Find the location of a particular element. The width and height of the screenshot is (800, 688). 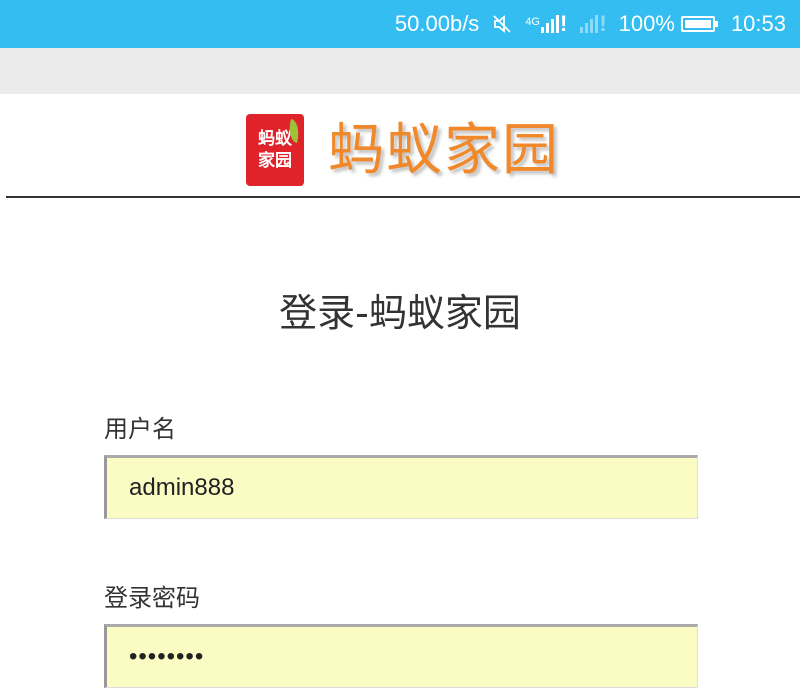

password-label: 登录密码 is located at coordinates (152, 598).